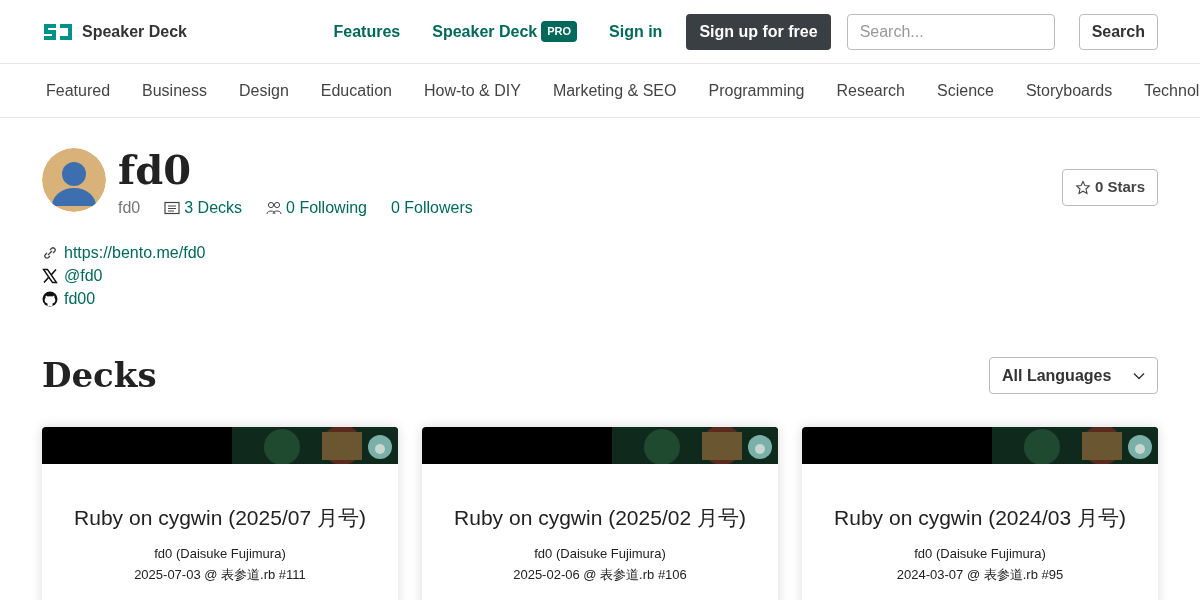 The width and height of the screenshot is (1200, 600). I want to click on category-link: Design, so click(263, 90).